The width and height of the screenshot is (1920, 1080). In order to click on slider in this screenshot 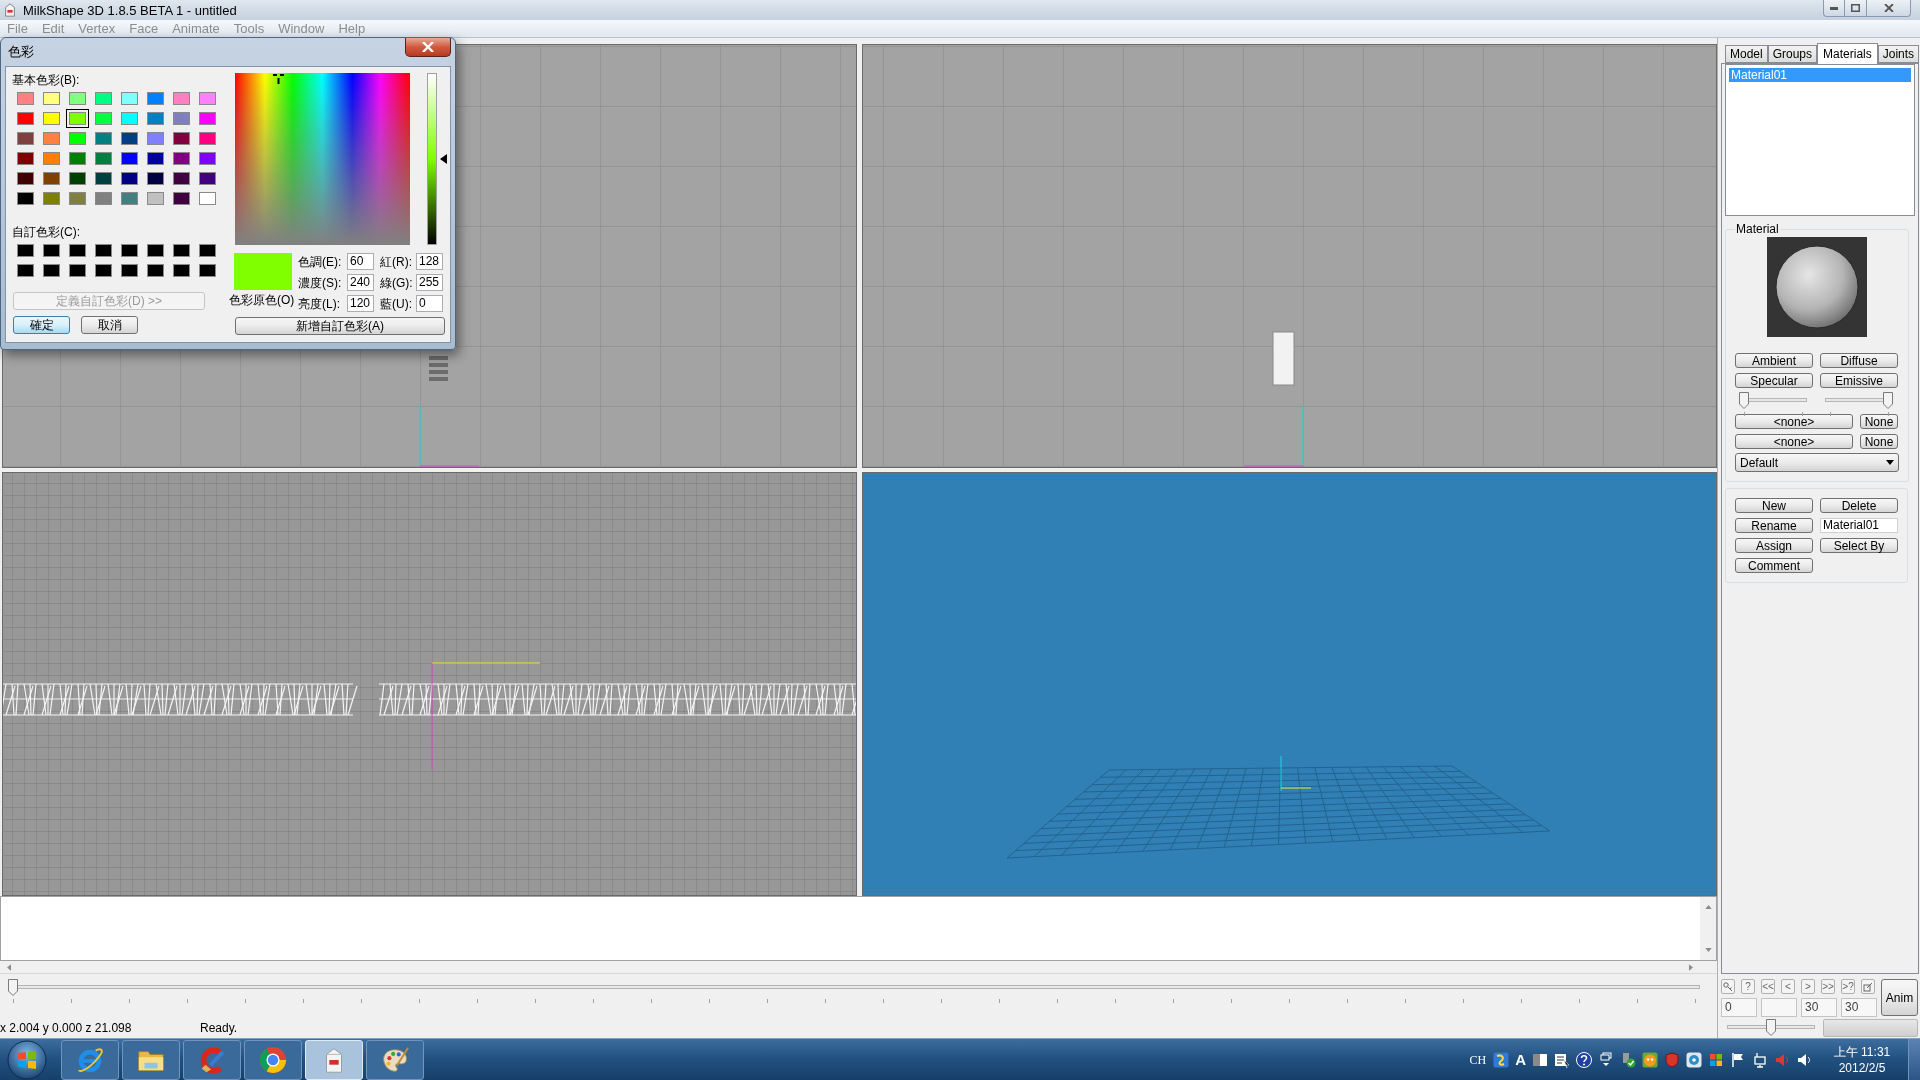, I will do `click(1859, 403)`.